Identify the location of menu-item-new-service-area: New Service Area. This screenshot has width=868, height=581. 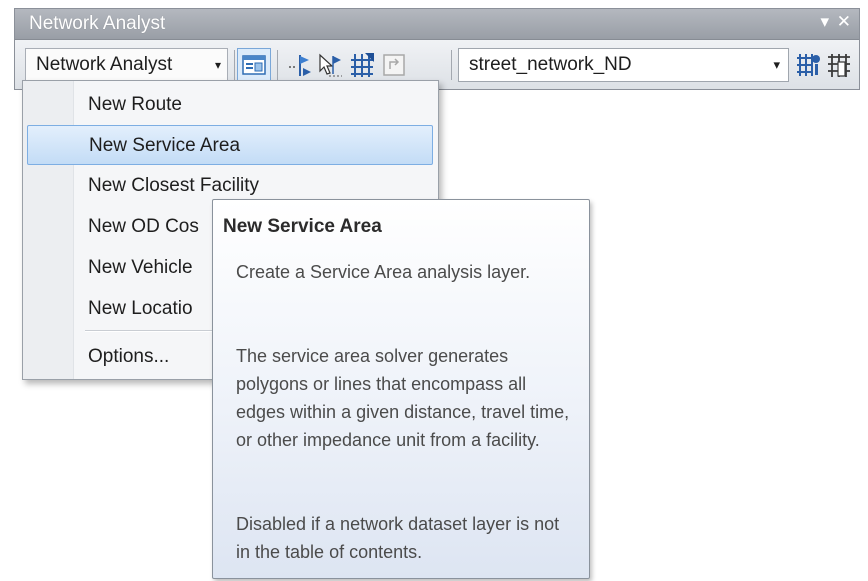
(230, 145).